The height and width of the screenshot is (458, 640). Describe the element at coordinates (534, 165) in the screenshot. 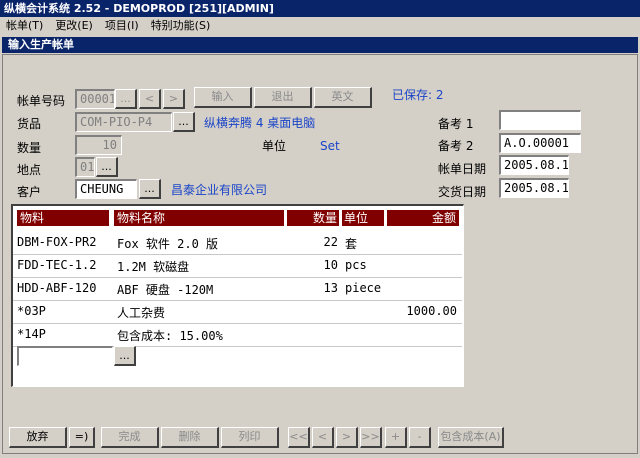

I see `bill-date-field: 2005.08.12` at that location.